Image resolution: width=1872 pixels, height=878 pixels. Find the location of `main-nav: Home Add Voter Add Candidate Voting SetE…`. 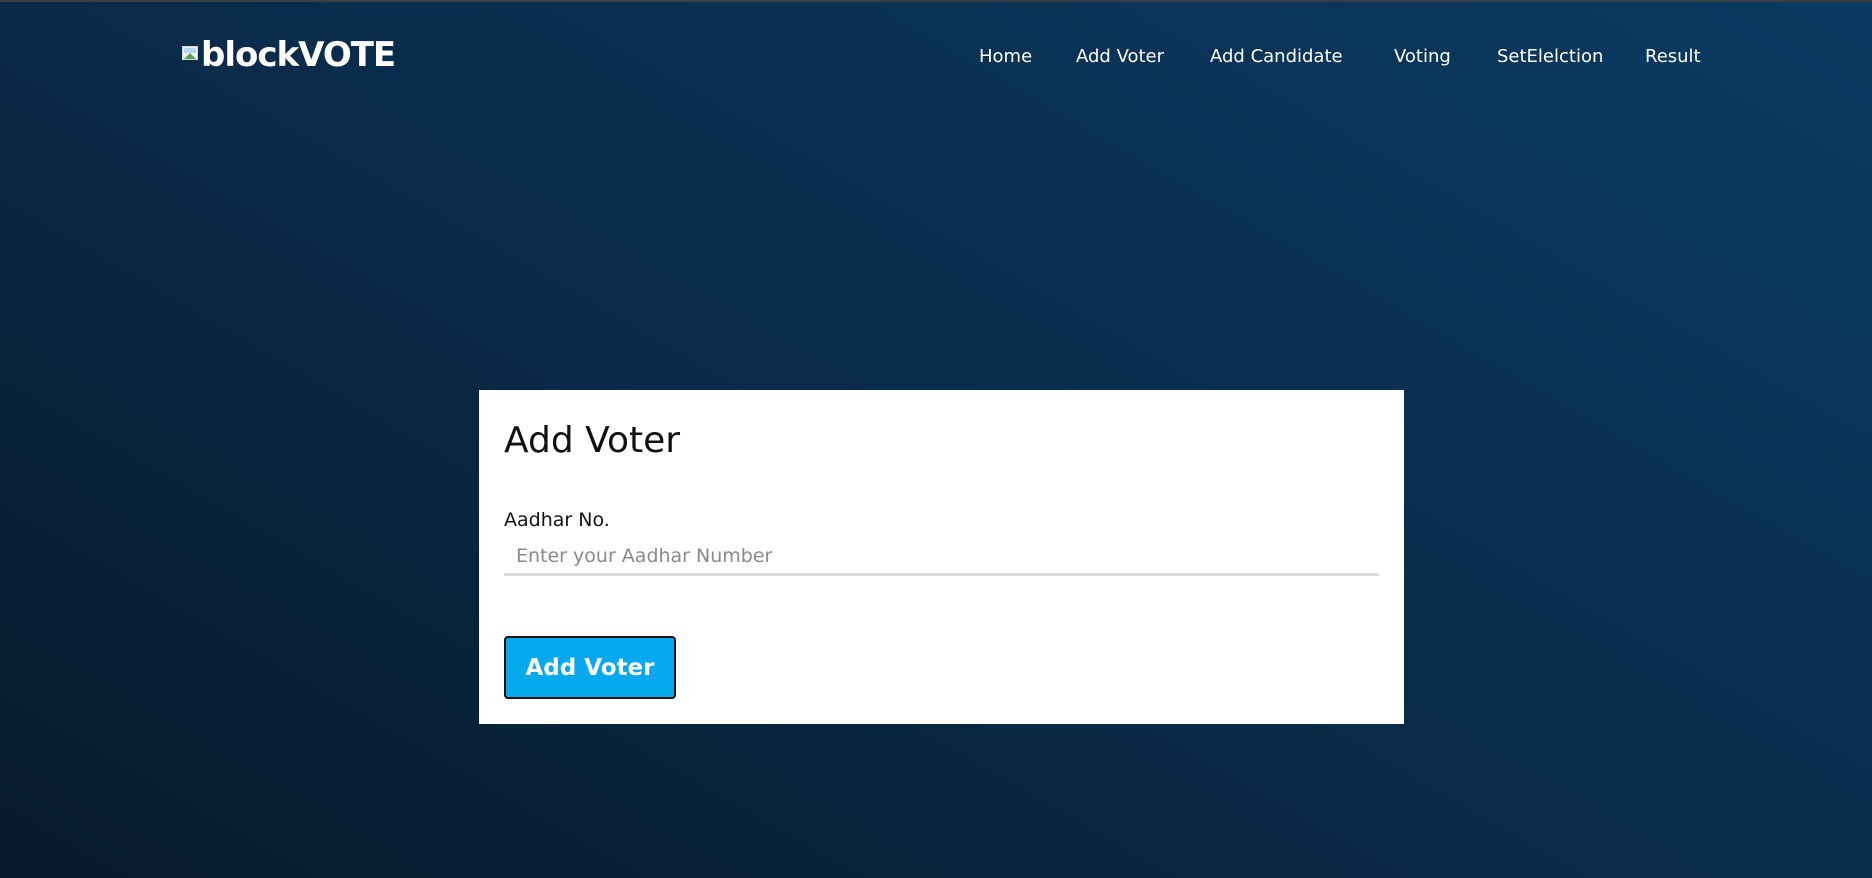

main-nav: Home Add Voter Add Candidate Voting SetE… is located at coordinates (936, 57).